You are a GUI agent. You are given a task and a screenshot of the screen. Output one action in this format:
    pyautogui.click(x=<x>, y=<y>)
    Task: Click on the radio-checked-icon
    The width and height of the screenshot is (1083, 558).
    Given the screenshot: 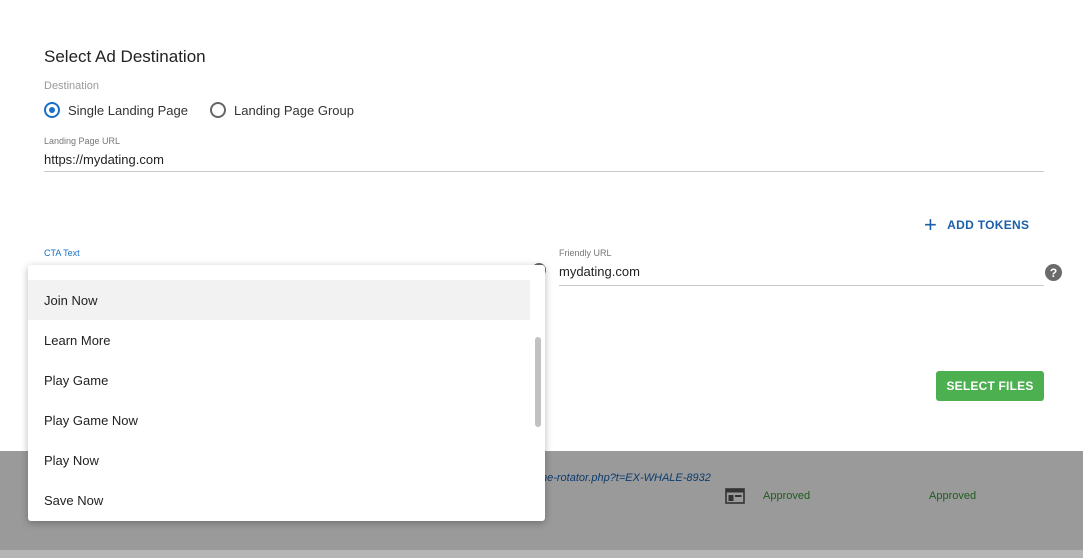 What is the action you would take?
    pyautogui.click(x=52, y=110)
    